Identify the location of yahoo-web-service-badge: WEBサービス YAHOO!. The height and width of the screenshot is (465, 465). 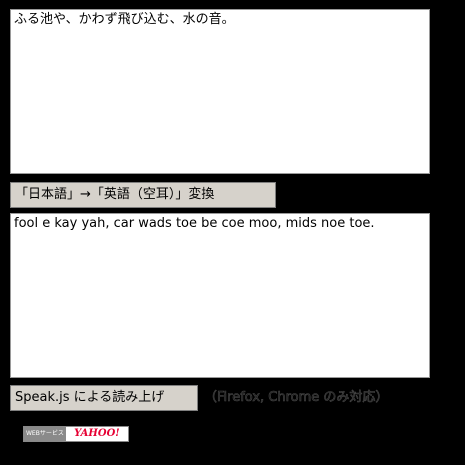
(76, 434).